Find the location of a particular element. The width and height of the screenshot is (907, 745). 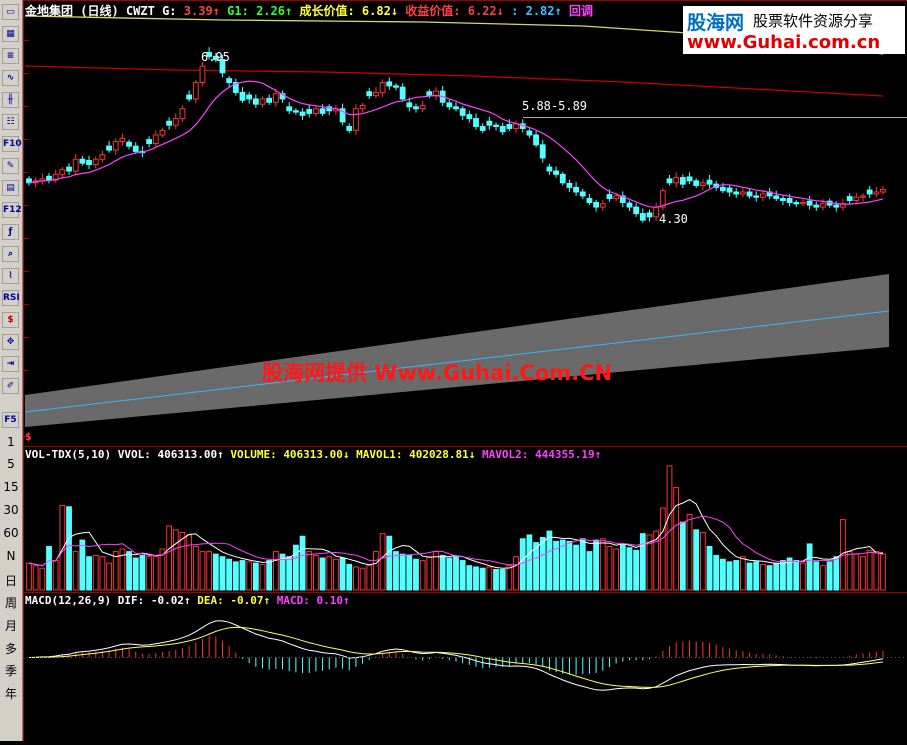

f12-icon: F12 is located at coordinates (12, 210).